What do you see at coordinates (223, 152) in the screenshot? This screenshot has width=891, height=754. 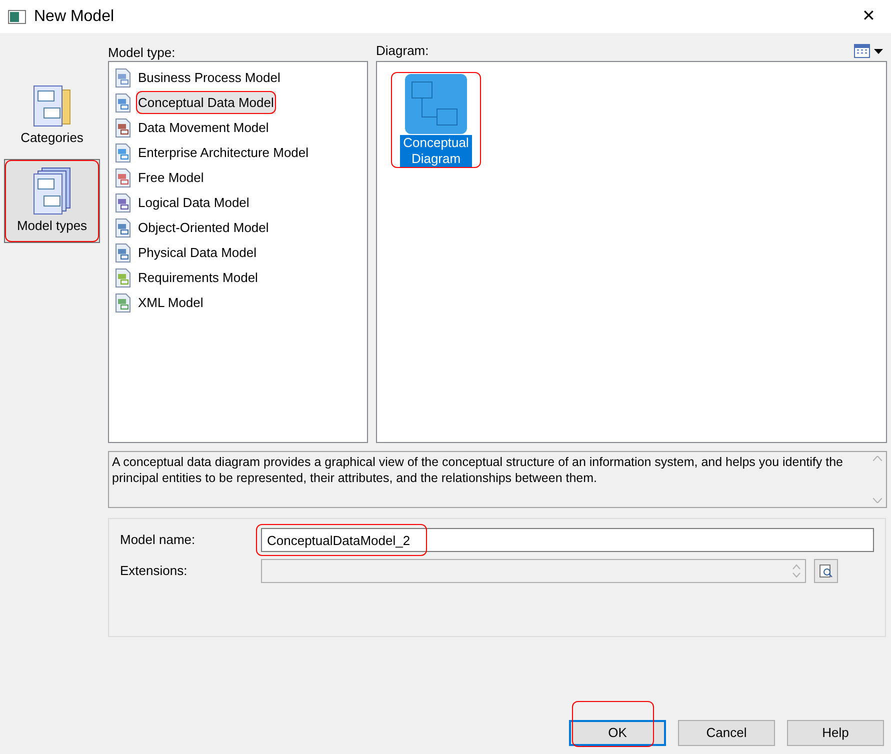 I see `model-type-item: Enterprise Architecture Model` at bounding box center [223, 152].